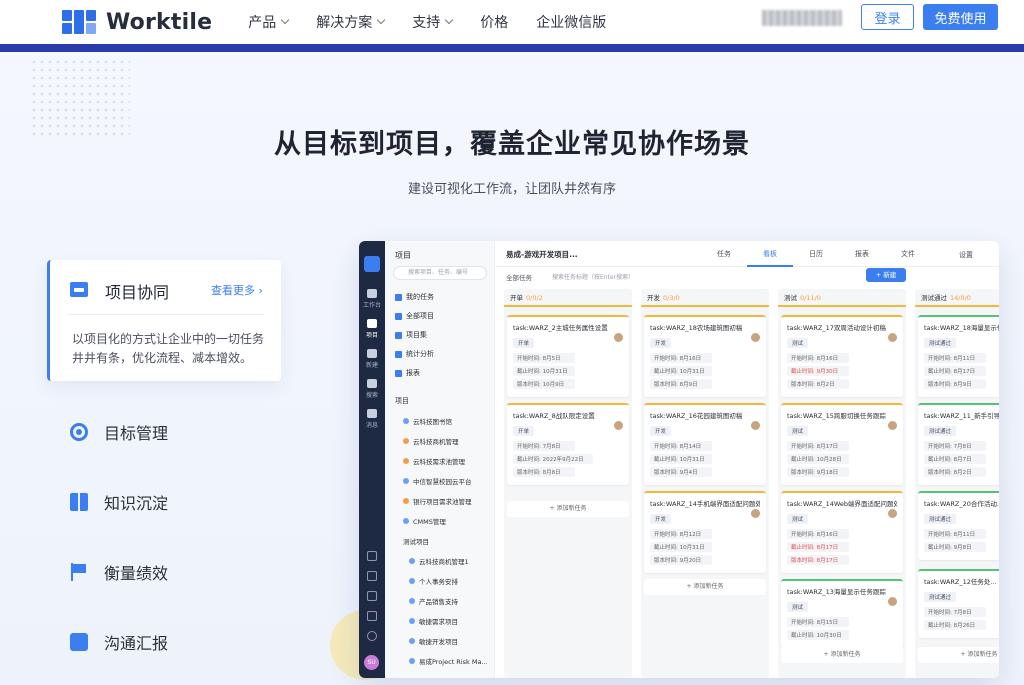  What do you see at coordinates (351, 22) in the screenshot?
I see `menu-item-solutions: 解决方案` at bounding box center [351, 22].